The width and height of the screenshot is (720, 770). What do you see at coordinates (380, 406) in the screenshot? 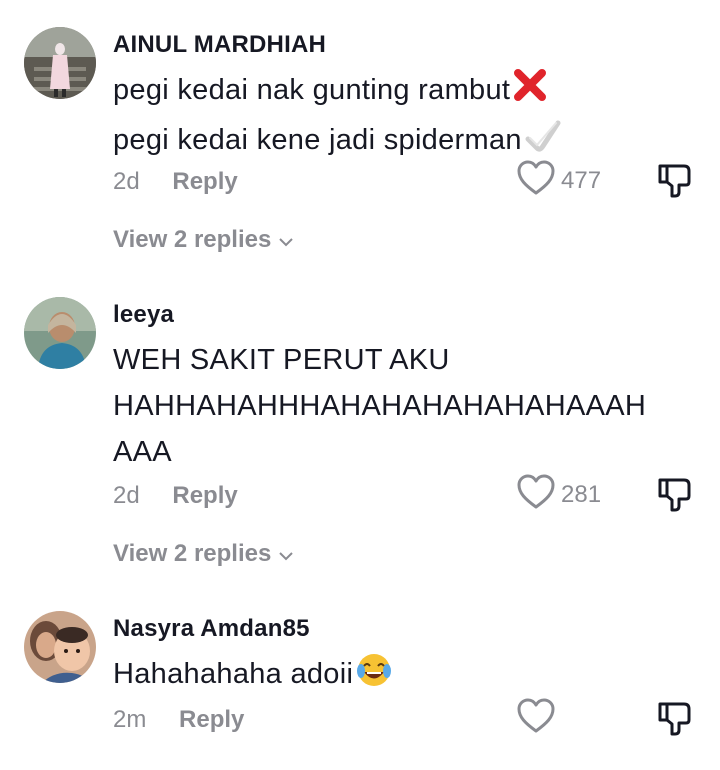
I see `comment-line: HAHHAHAHHHAHAHAHAHAHAHAAAH` at bounding box center [380, 406].